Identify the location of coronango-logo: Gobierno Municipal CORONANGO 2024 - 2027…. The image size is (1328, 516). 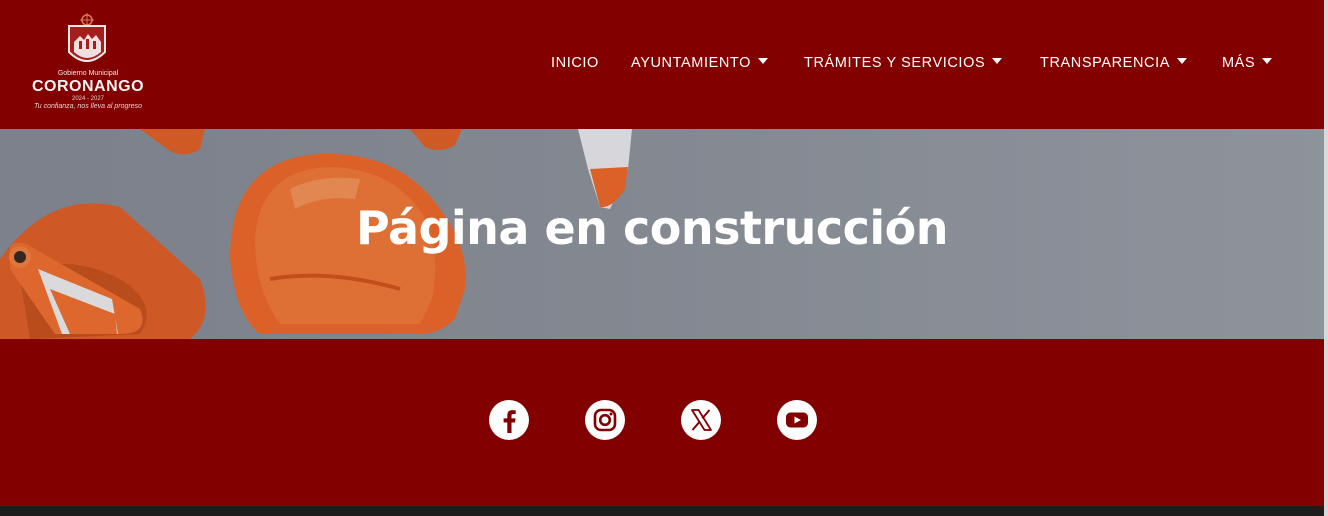
(88, 62).